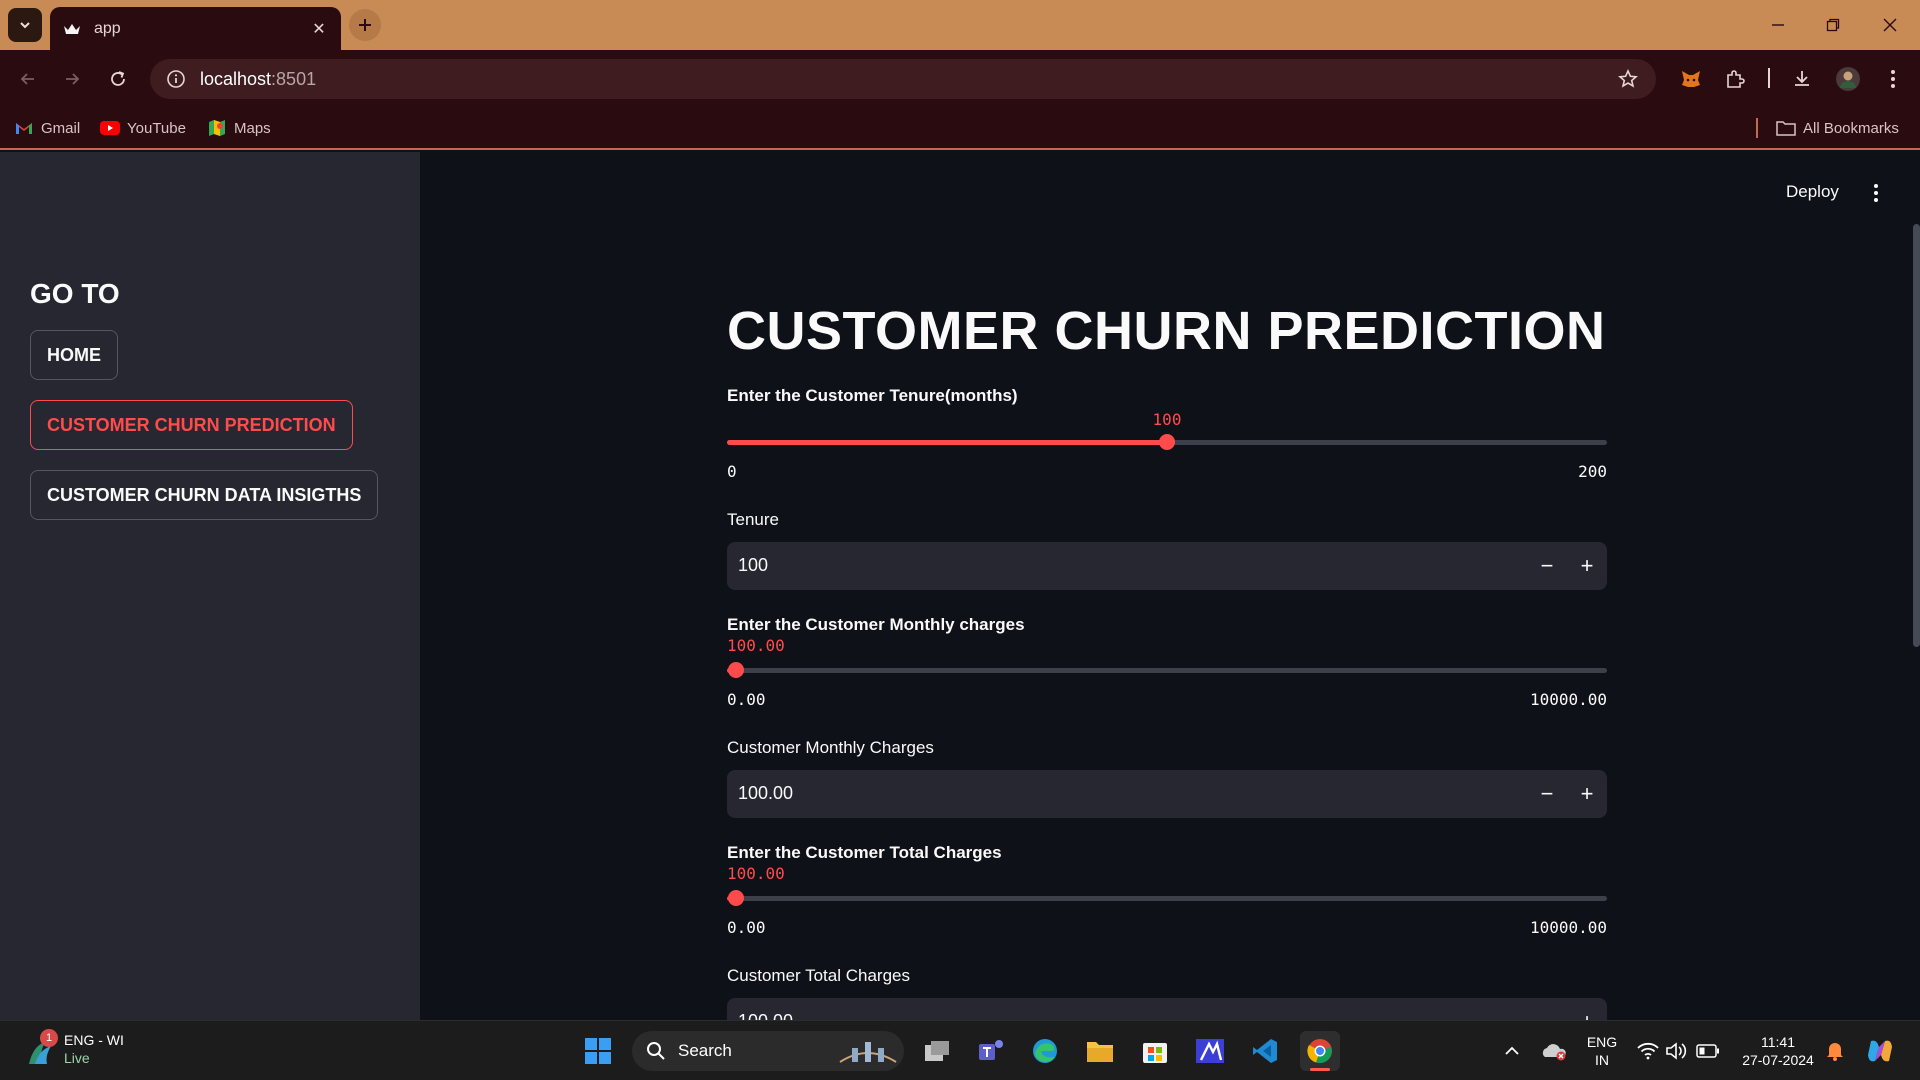 This screenshot has width=1920, height=1080. I want to click on start-button, so click(598, 1051).